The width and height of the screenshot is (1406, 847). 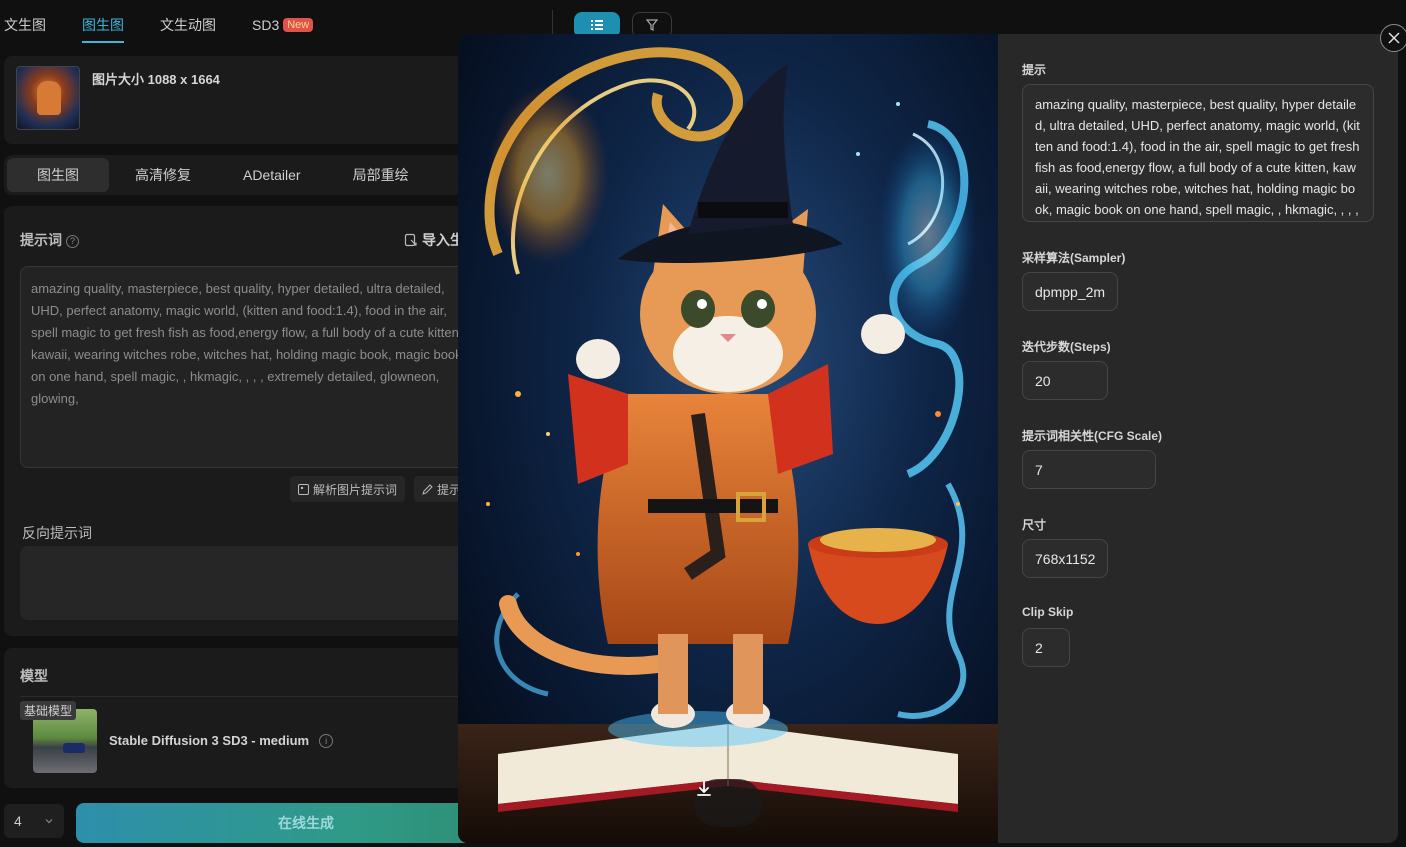 What do you see at coordinates (1070, 291) in the screenshot?
I see `sampler-value: dpmpp_2m` at bounding box center [1070, 291].